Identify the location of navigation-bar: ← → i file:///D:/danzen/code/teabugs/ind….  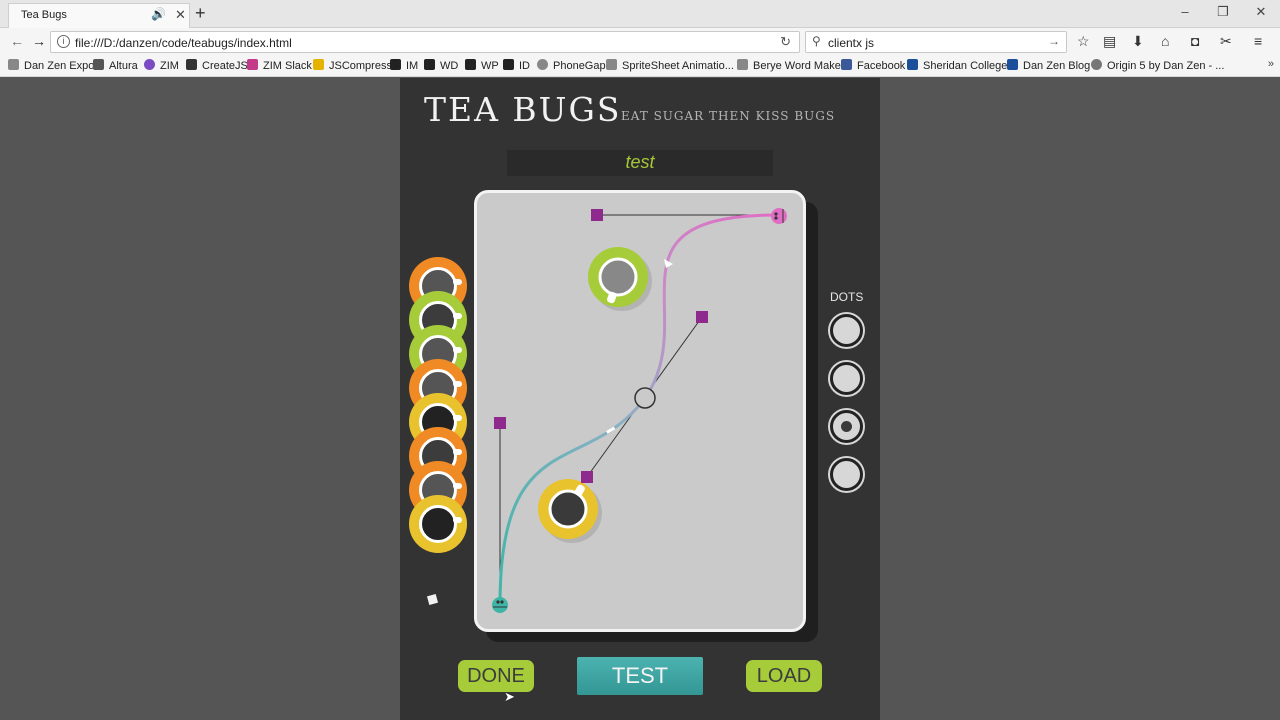
(640, 42).